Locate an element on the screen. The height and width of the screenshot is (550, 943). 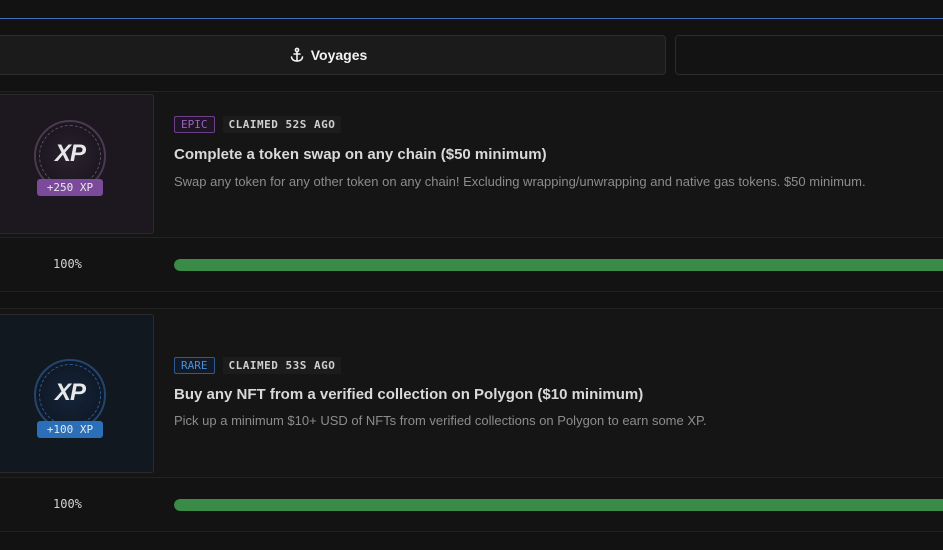
claimed-status: CLAIMED 52S AGO is located at coordinates (282, 124).